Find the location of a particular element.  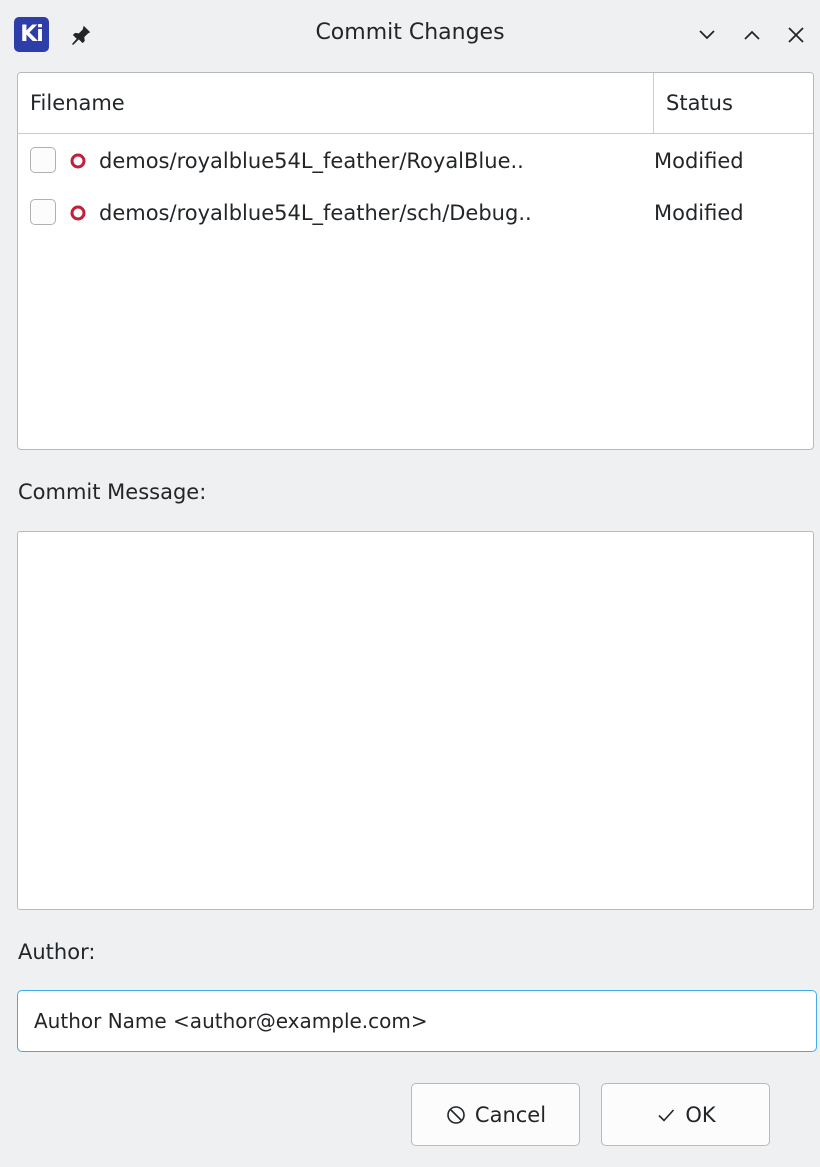

column-separator is located at coordinates (653, 103).